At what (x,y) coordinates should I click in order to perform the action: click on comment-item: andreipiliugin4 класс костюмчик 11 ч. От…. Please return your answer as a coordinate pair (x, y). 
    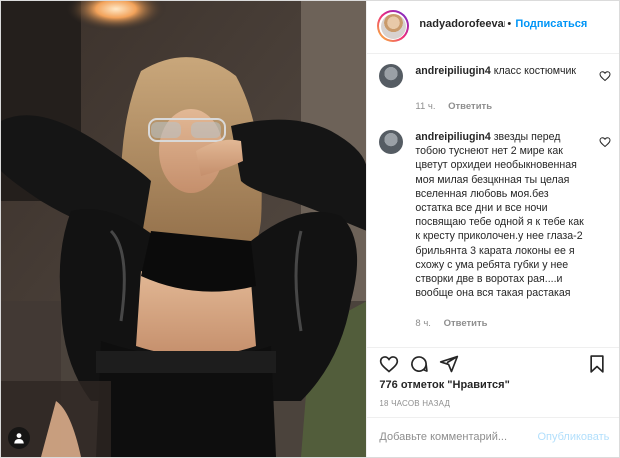
    Looking at the image, I should click on (495, 94).